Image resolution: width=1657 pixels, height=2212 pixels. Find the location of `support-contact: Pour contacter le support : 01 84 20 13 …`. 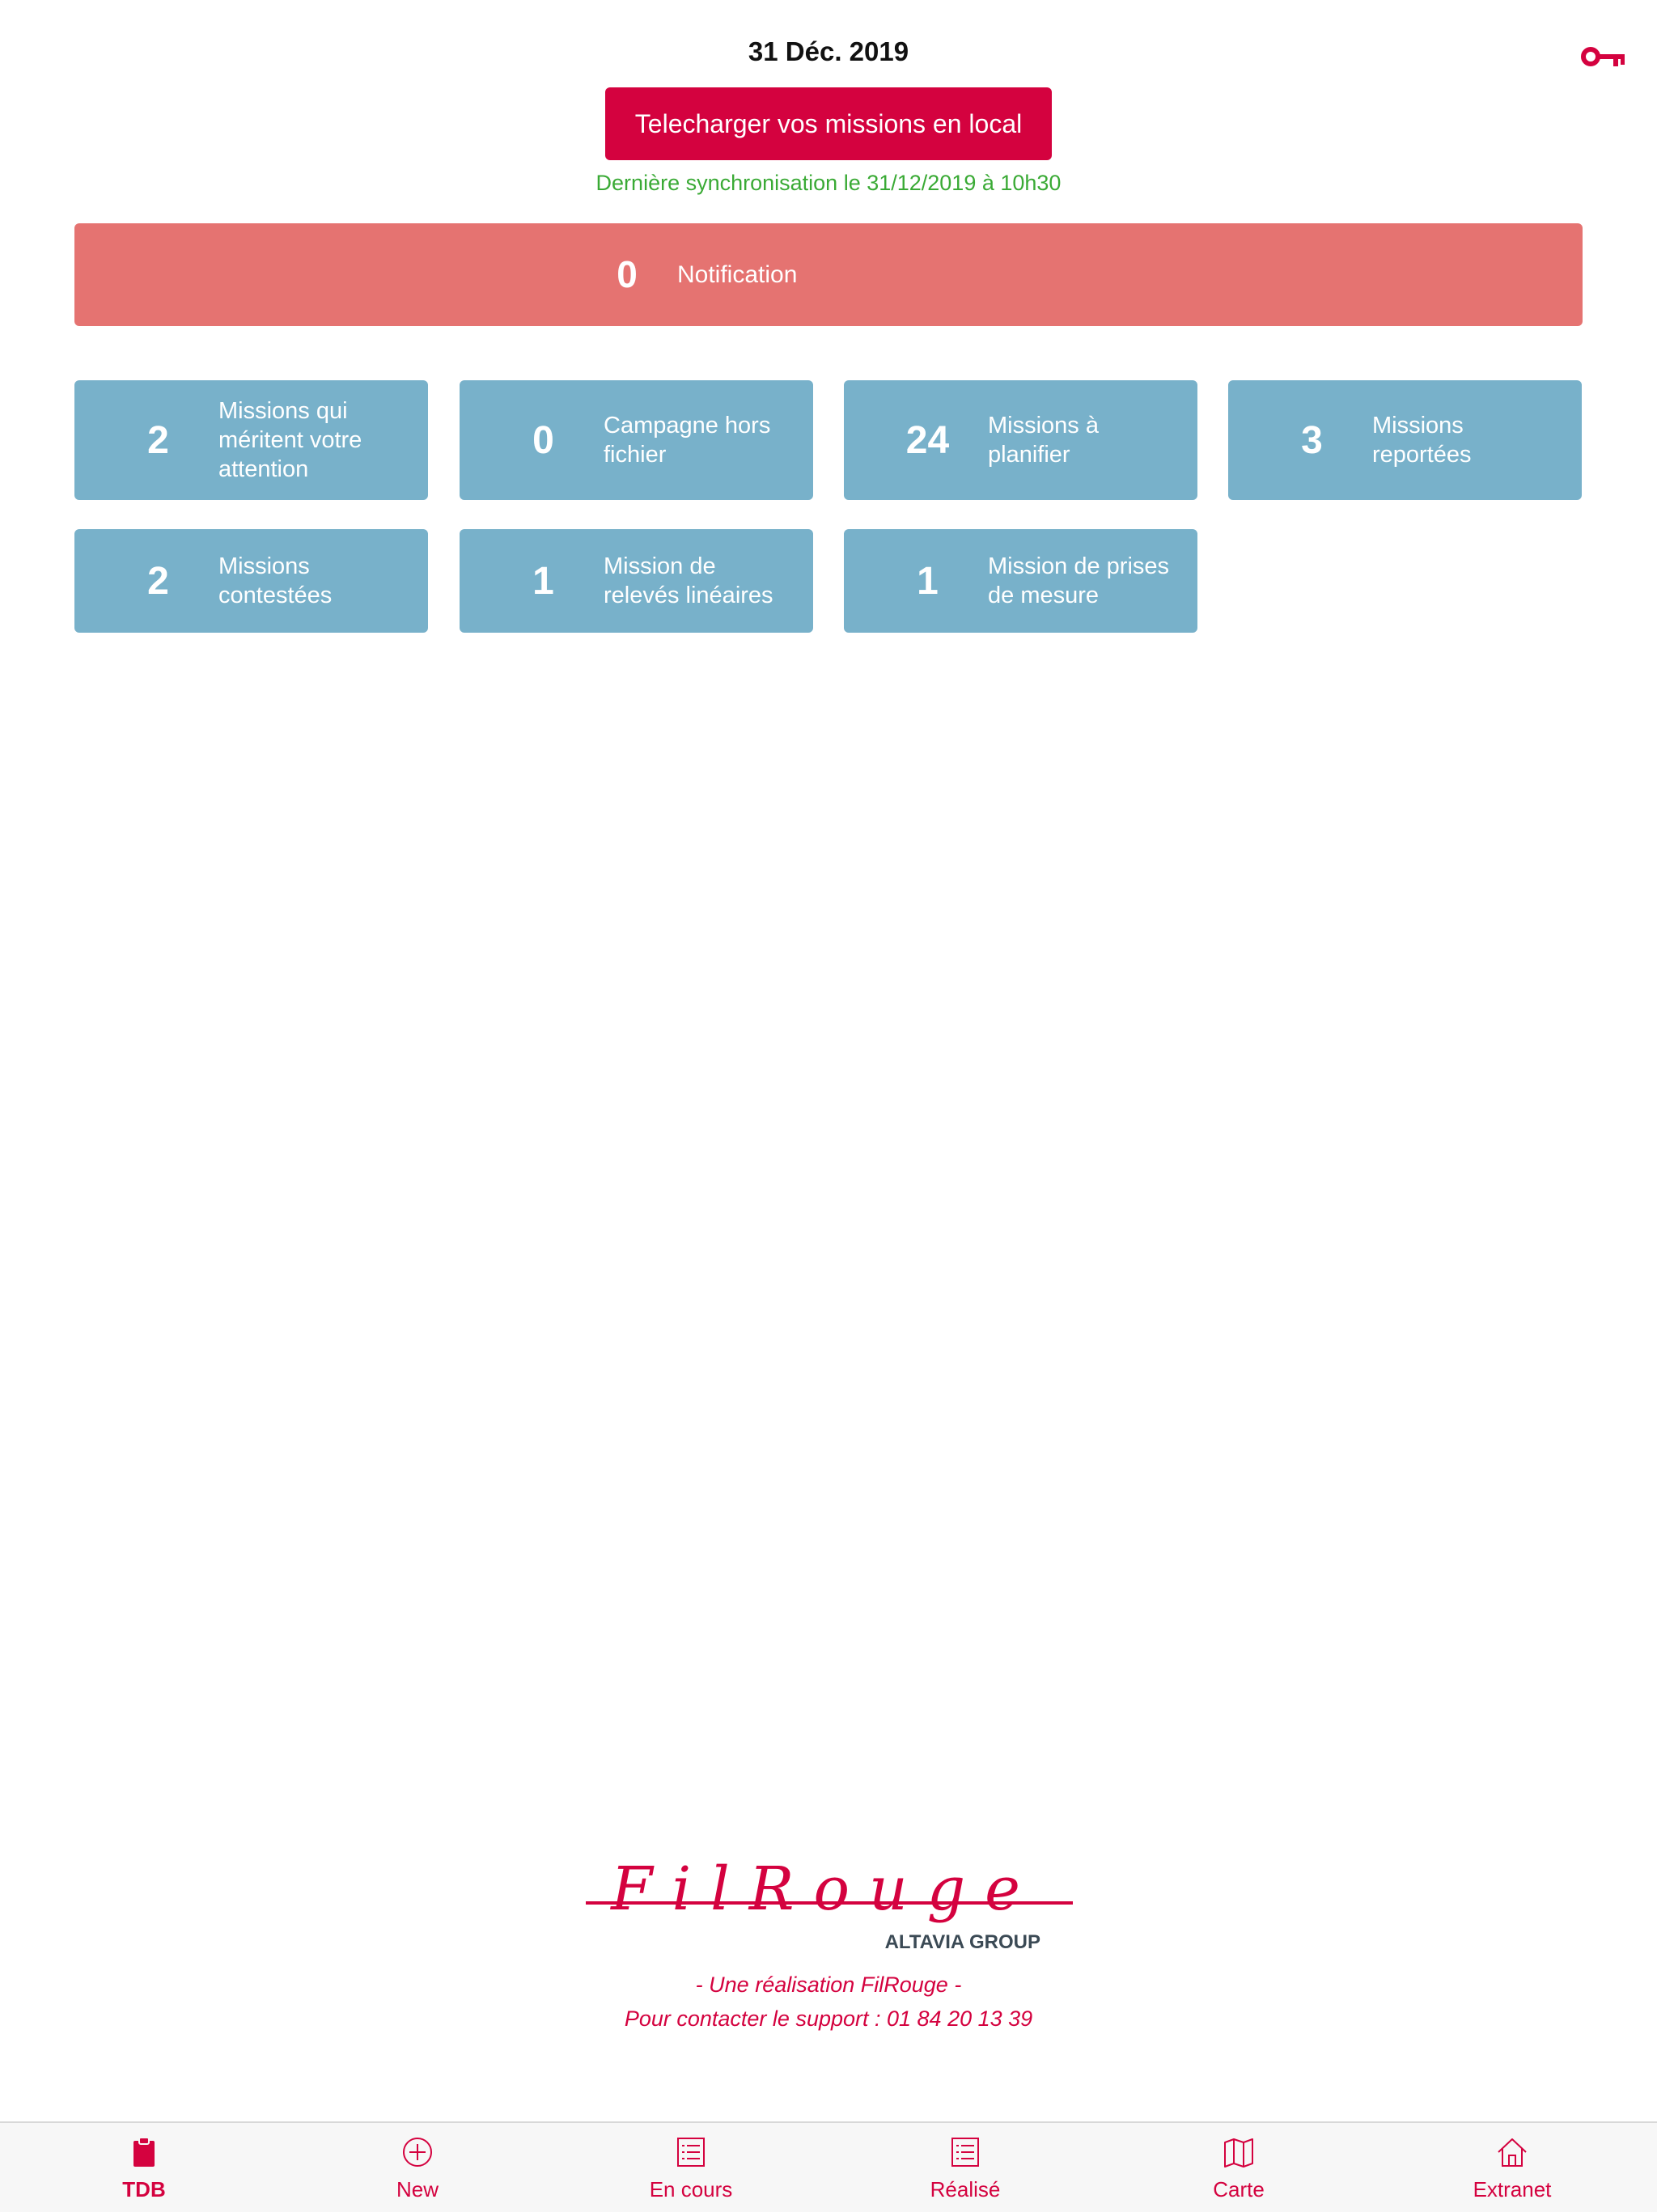

support-contact: Pour contacter le support : 01 84 20 13 … is located at coordinates (828, 2018).